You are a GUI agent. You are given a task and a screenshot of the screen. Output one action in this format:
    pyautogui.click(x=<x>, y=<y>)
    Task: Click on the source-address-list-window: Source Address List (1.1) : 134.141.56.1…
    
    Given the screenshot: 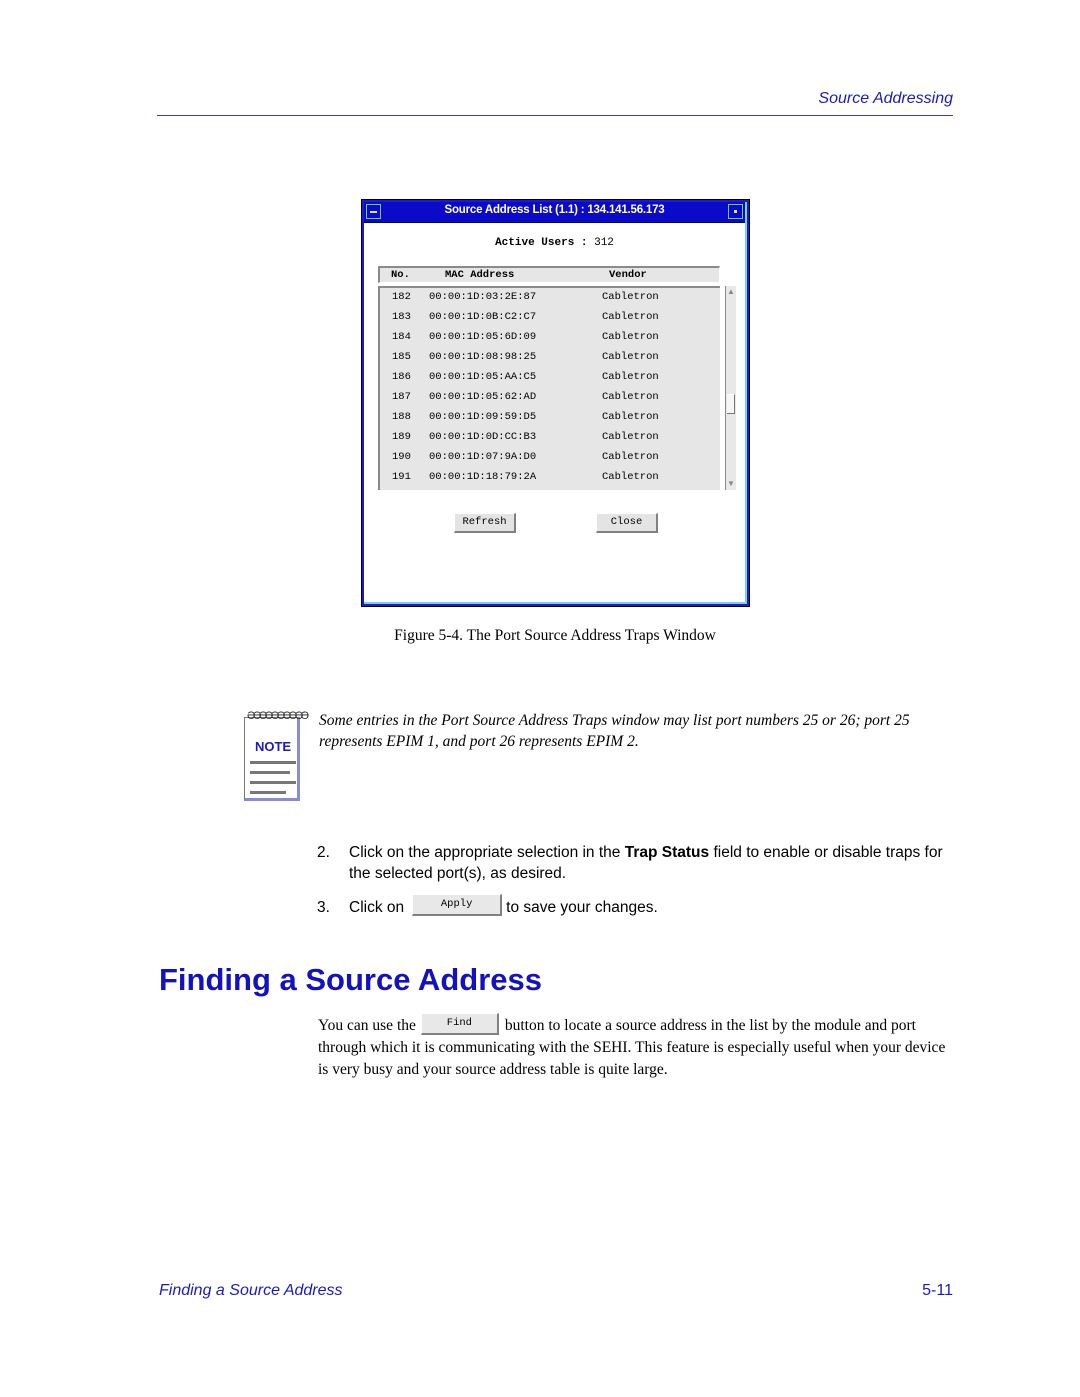 What is the action you would take?
    pyautogui.click(x=555, y=403)
    